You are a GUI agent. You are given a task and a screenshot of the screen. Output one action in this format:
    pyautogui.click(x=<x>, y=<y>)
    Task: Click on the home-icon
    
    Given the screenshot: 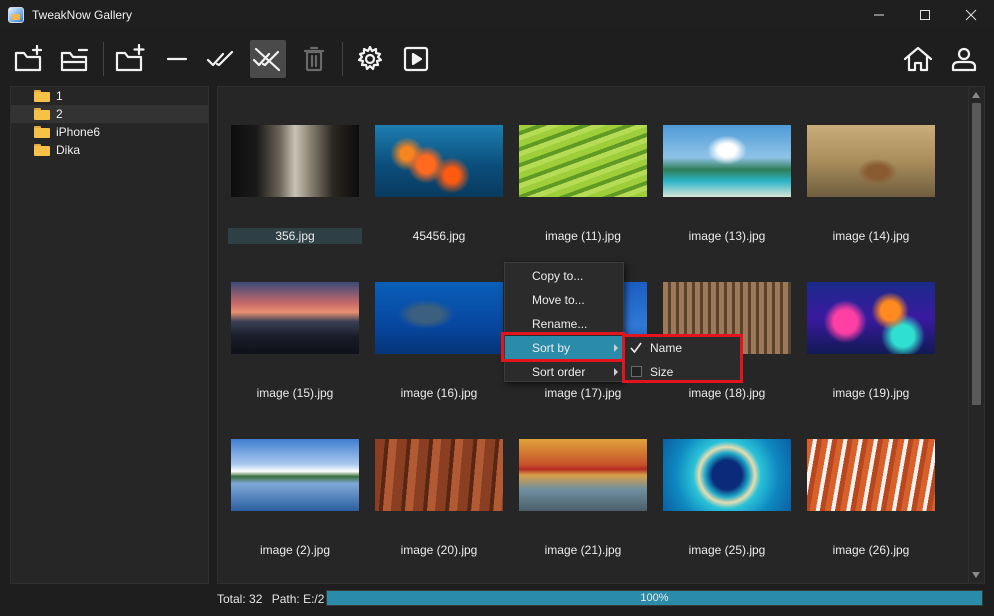 What is the action you would take?
    pyautogui.click(x=918, y=59)
    